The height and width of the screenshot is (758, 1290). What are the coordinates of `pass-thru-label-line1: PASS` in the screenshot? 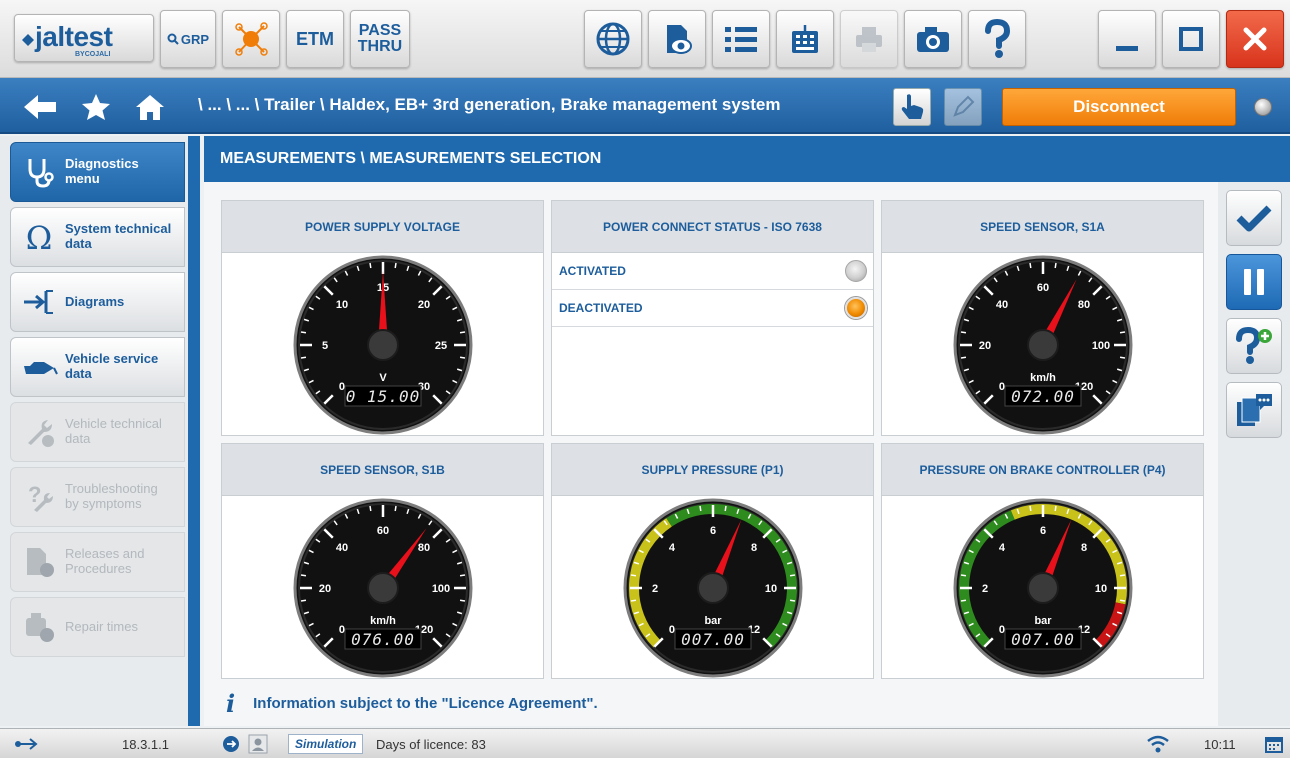 It's located at (380, 30).